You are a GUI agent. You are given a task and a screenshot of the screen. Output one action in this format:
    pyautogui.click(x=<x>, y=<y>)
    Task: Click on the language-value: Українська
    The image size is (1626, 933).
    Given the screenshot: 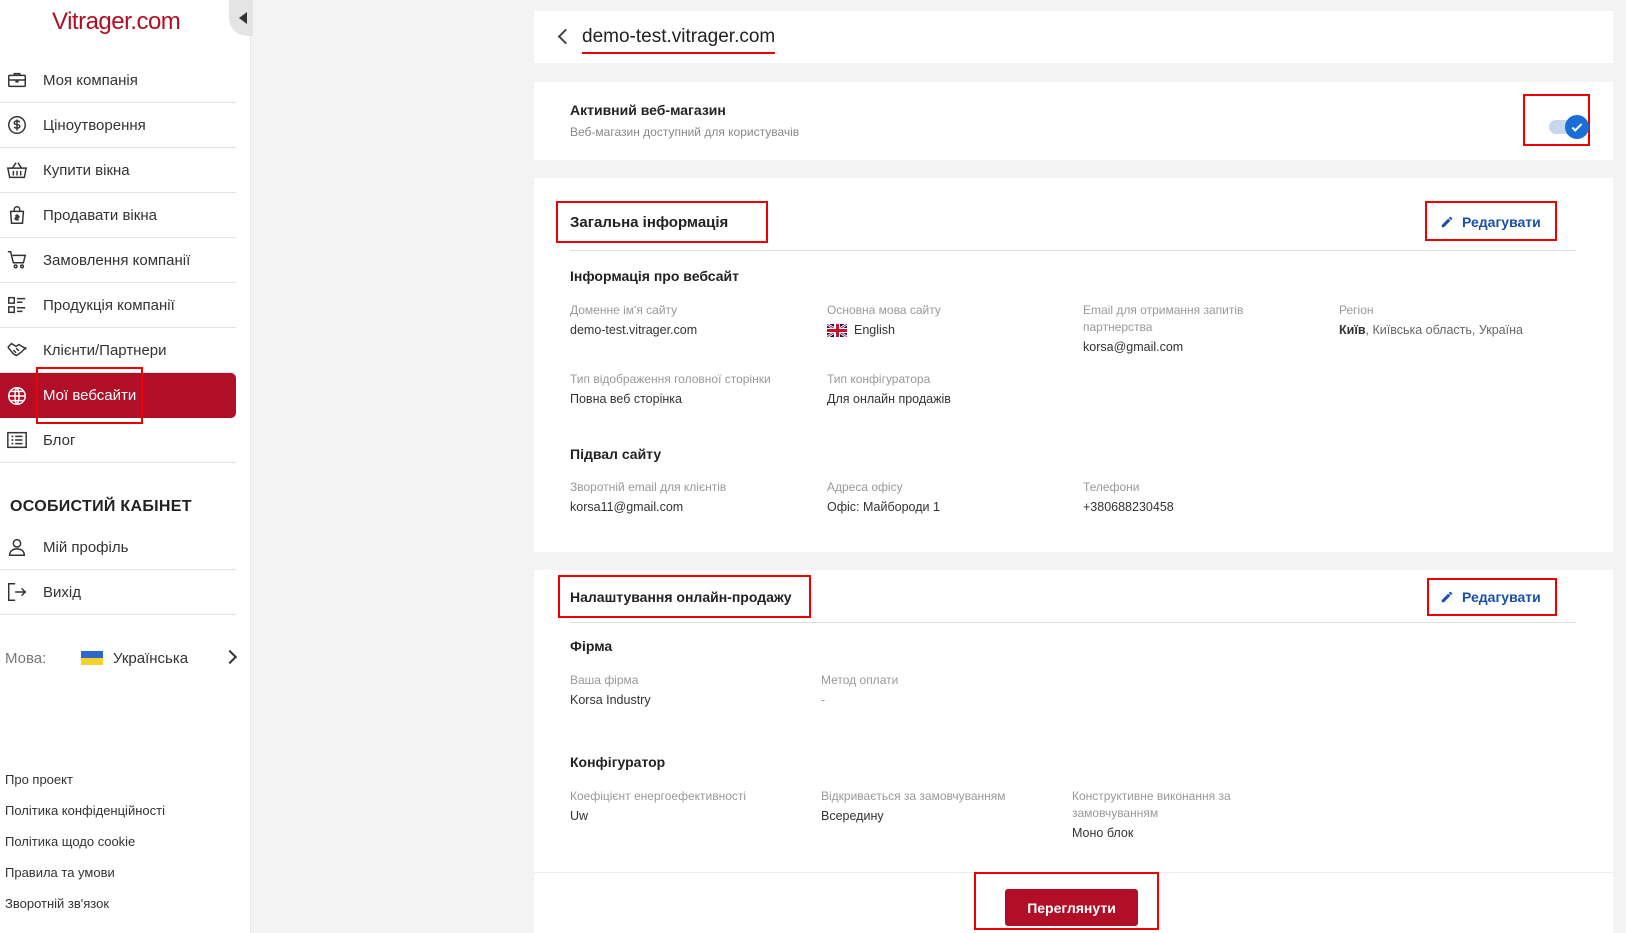 What is the action you would take?
    pyautogui.click(x=151, y=658)
    